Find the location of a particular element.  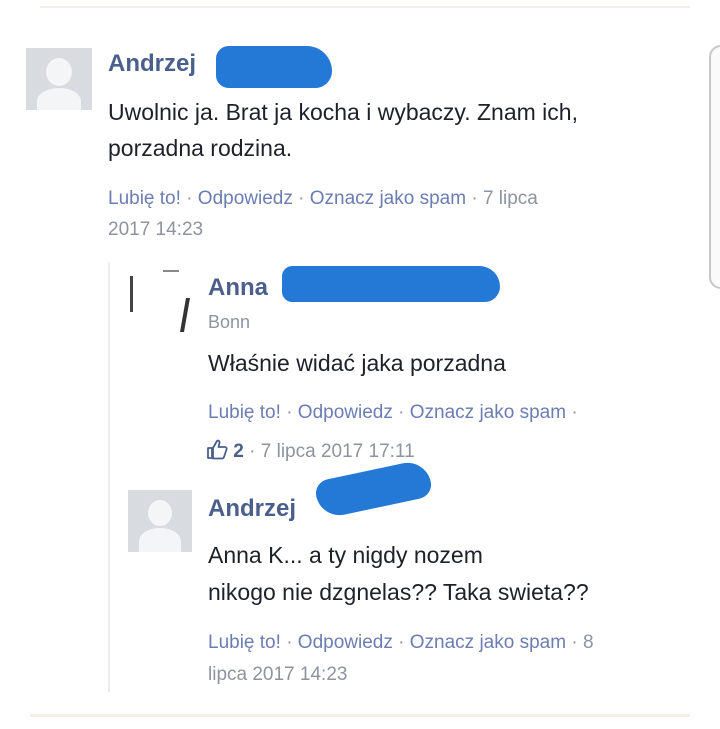

timestamp-continued: 2017 14:23 is located at coordinates (155, 229).